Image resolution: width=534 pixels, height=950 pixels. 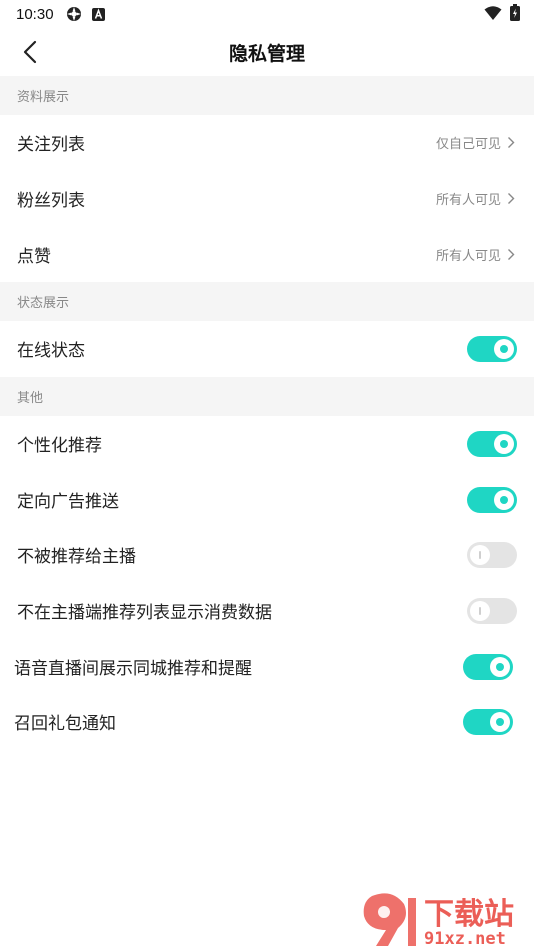 I want to click on row-follow-list: 关注列表 仅自己可见, so click(x=267, y=142).